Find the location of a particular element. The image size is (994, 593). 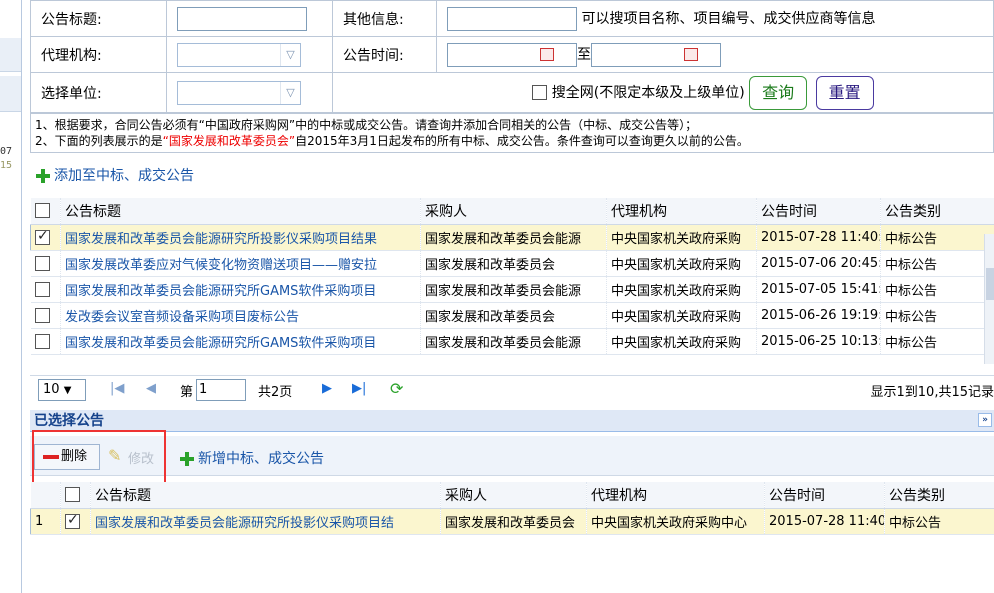

end-date-input is located at coordinates (656, 54).